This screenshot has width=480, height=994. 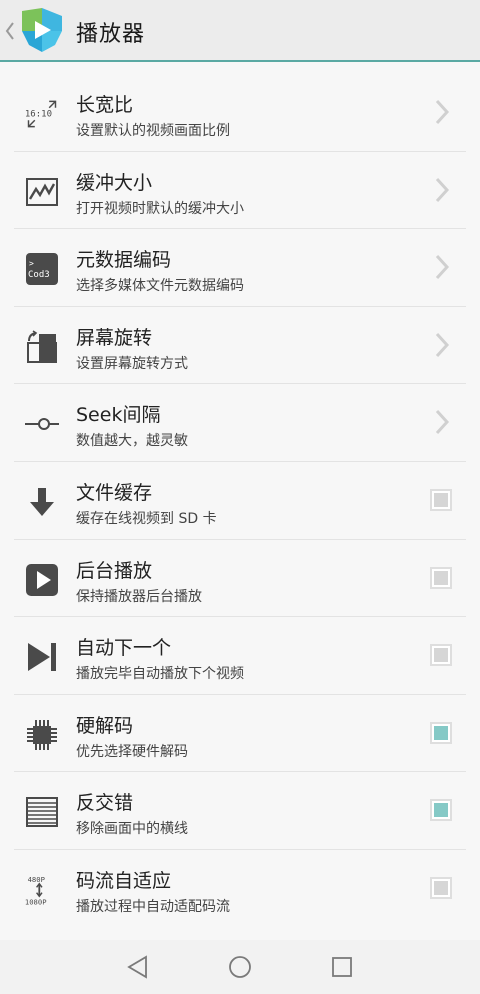 What do you see at coordinates (240, 656) in the screenshot?
I see `setting-auto-next: 自动下一个 播放完毕自动播放下个视频` at bounding box center [240, 656].